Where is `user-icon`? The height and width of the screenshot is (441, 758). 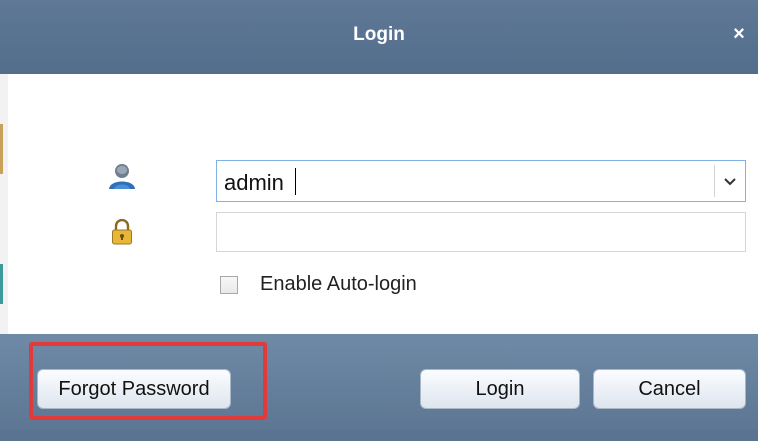 user-icon is located at coordinates (122, 176).